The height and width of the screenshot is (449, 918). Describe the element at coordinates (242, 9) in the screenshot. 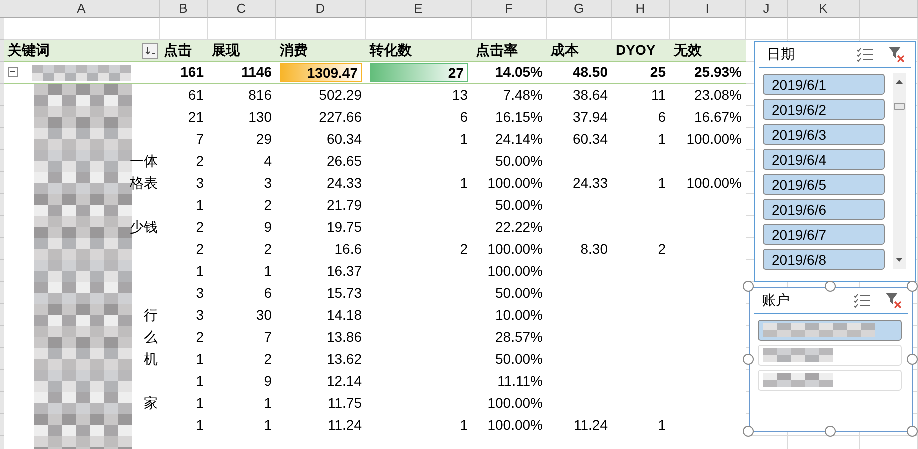

I see `column-header: C` at that location.